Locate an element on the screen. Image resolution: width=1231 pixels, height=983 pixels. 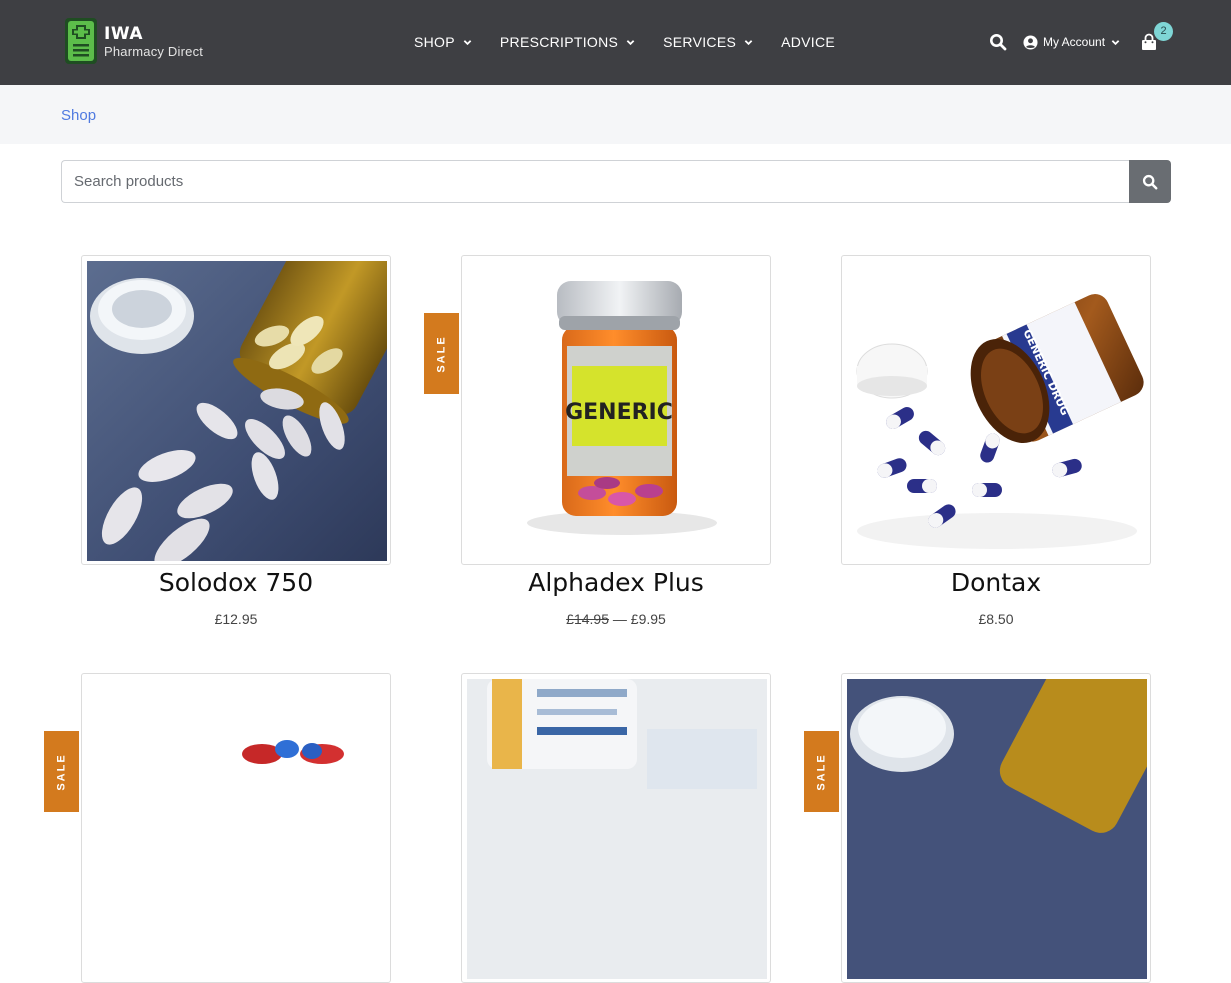
product-image-link: GENERIC is located at coordinates (616, 410).